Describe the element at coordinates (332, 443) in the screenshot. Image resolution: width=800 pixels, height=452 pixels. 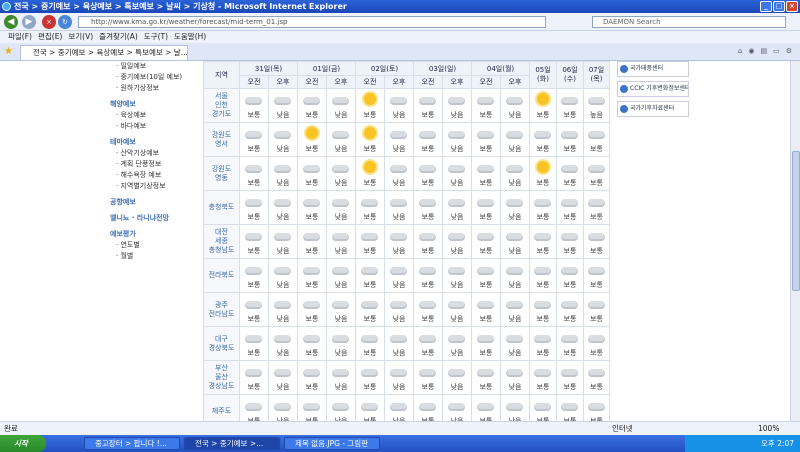
I see `task-item-3: 제목 없음.JPG - 그림판` at that location.